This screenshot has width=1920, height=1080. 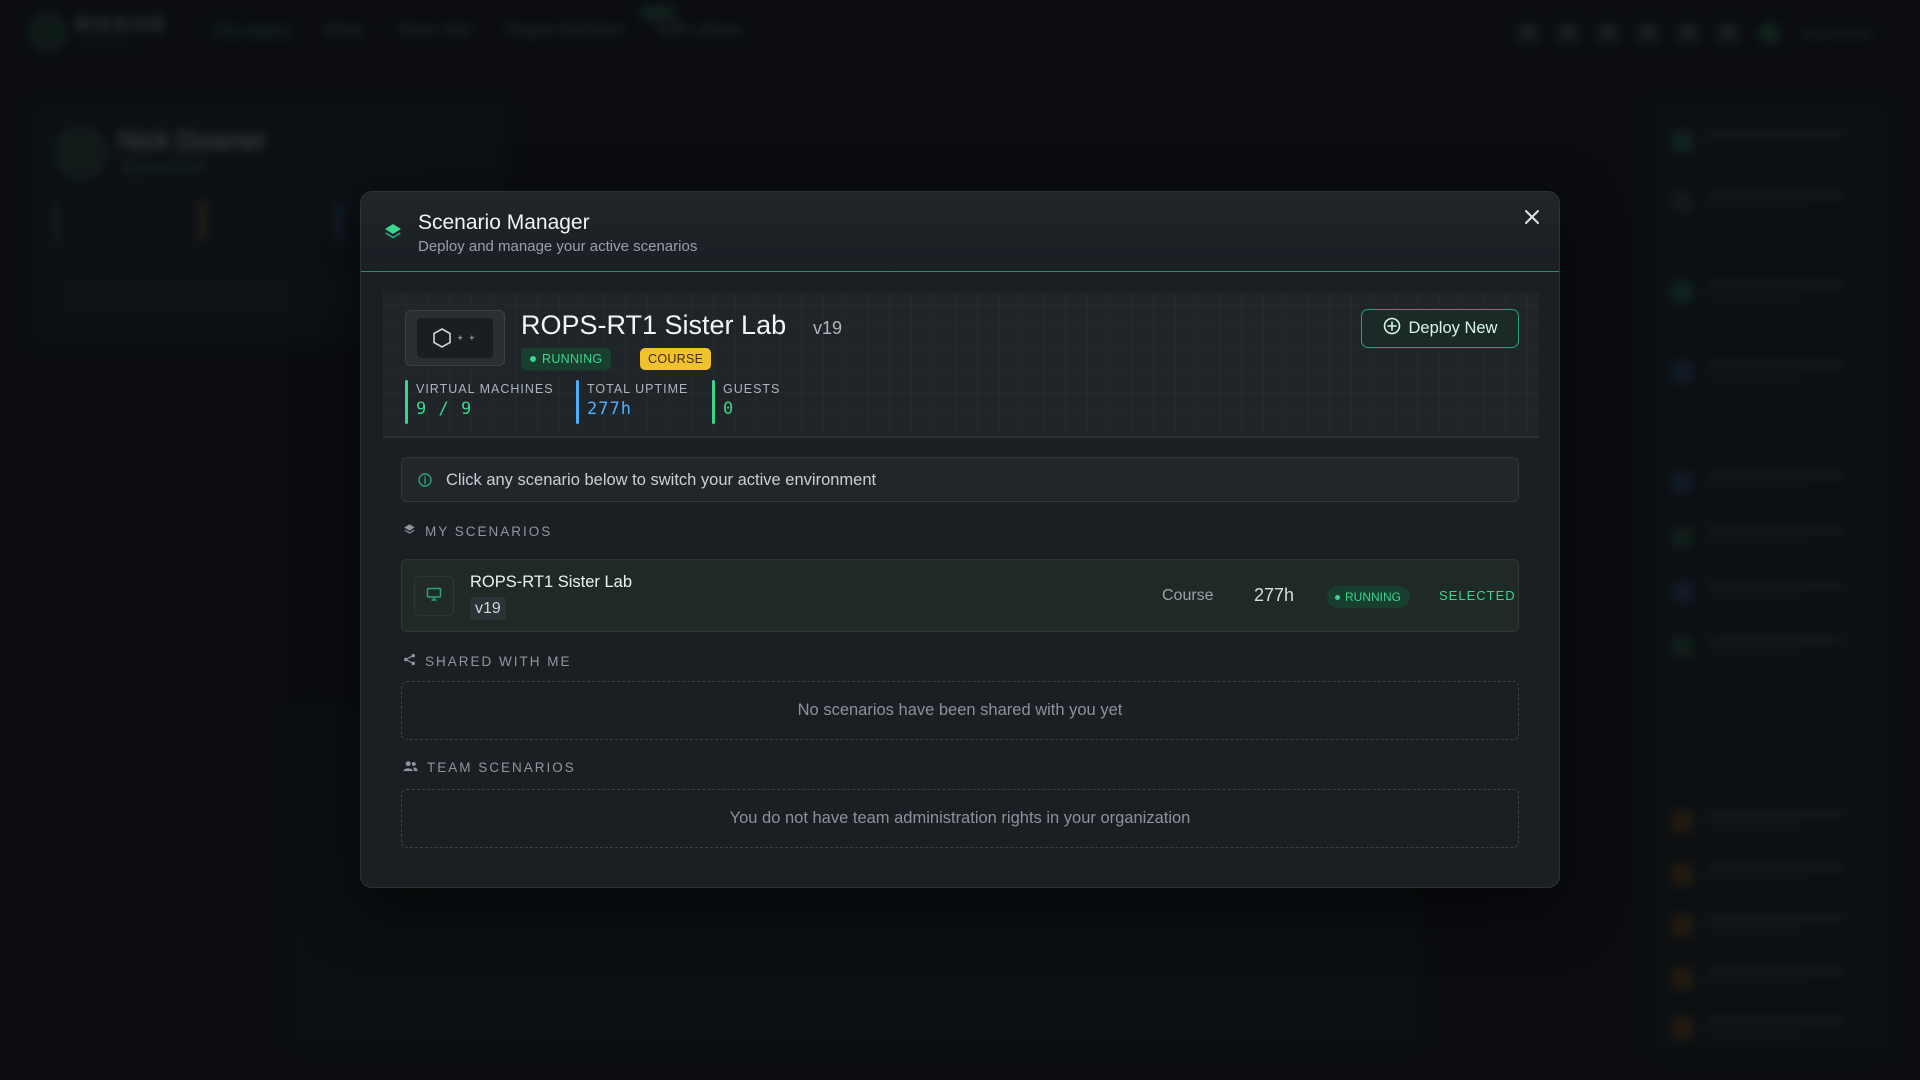 I want to click on close-button, so click(x=1532, y=219).